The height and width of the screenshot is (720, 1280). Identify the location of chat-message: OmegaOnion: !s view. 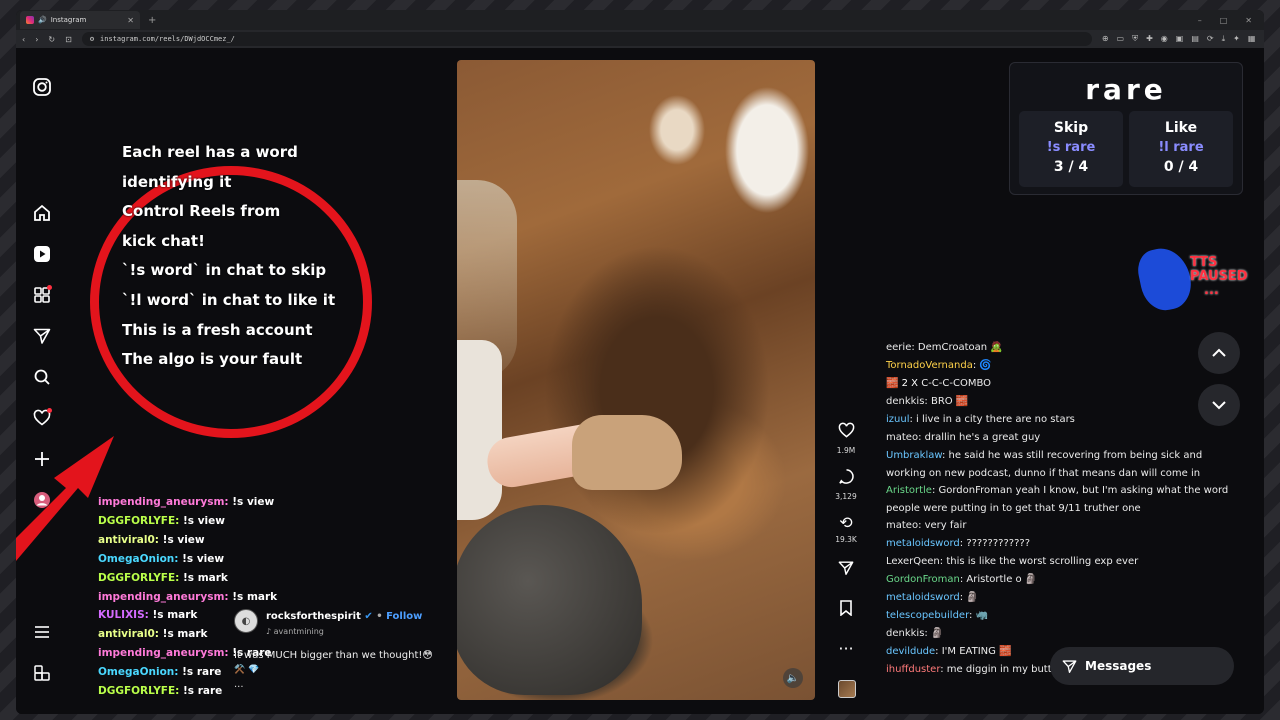
(248, 559).